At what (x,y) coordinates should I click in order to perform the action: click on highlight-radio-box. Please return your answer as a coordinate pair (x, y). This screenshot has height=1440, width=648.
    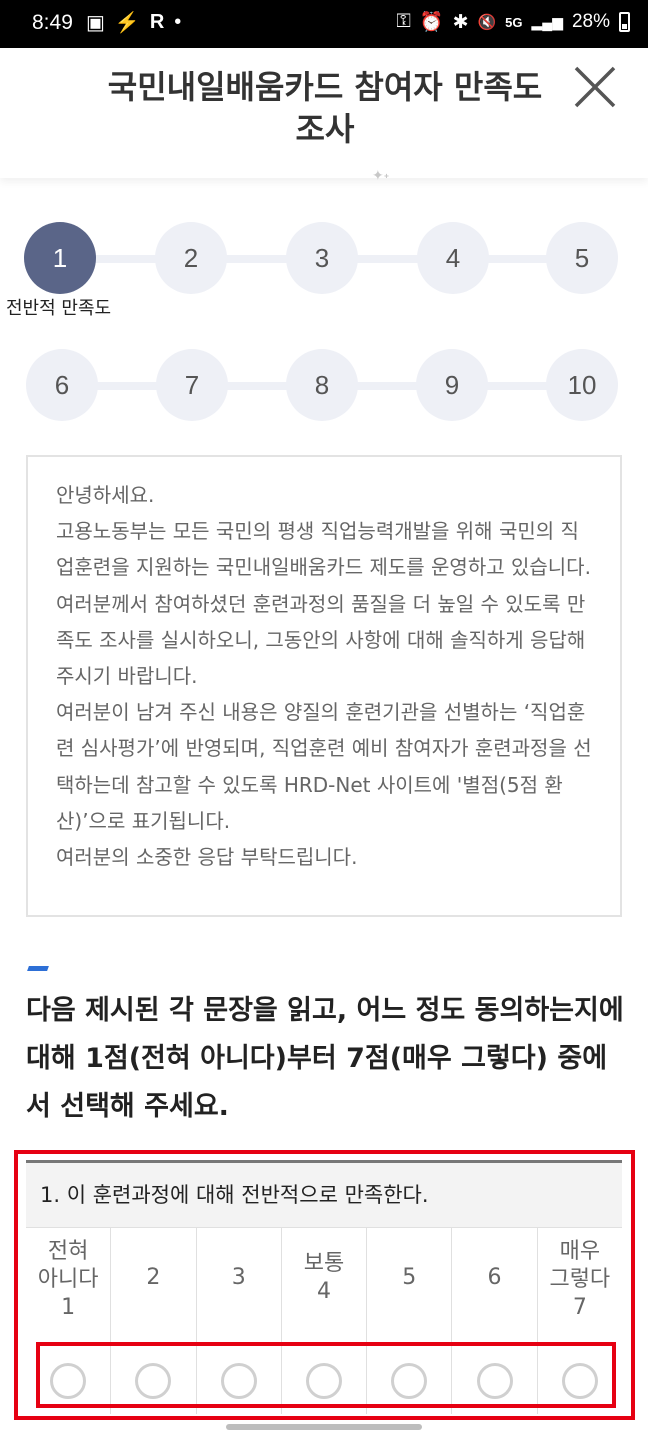
    Looking at the image, I should click on (326, 1375).